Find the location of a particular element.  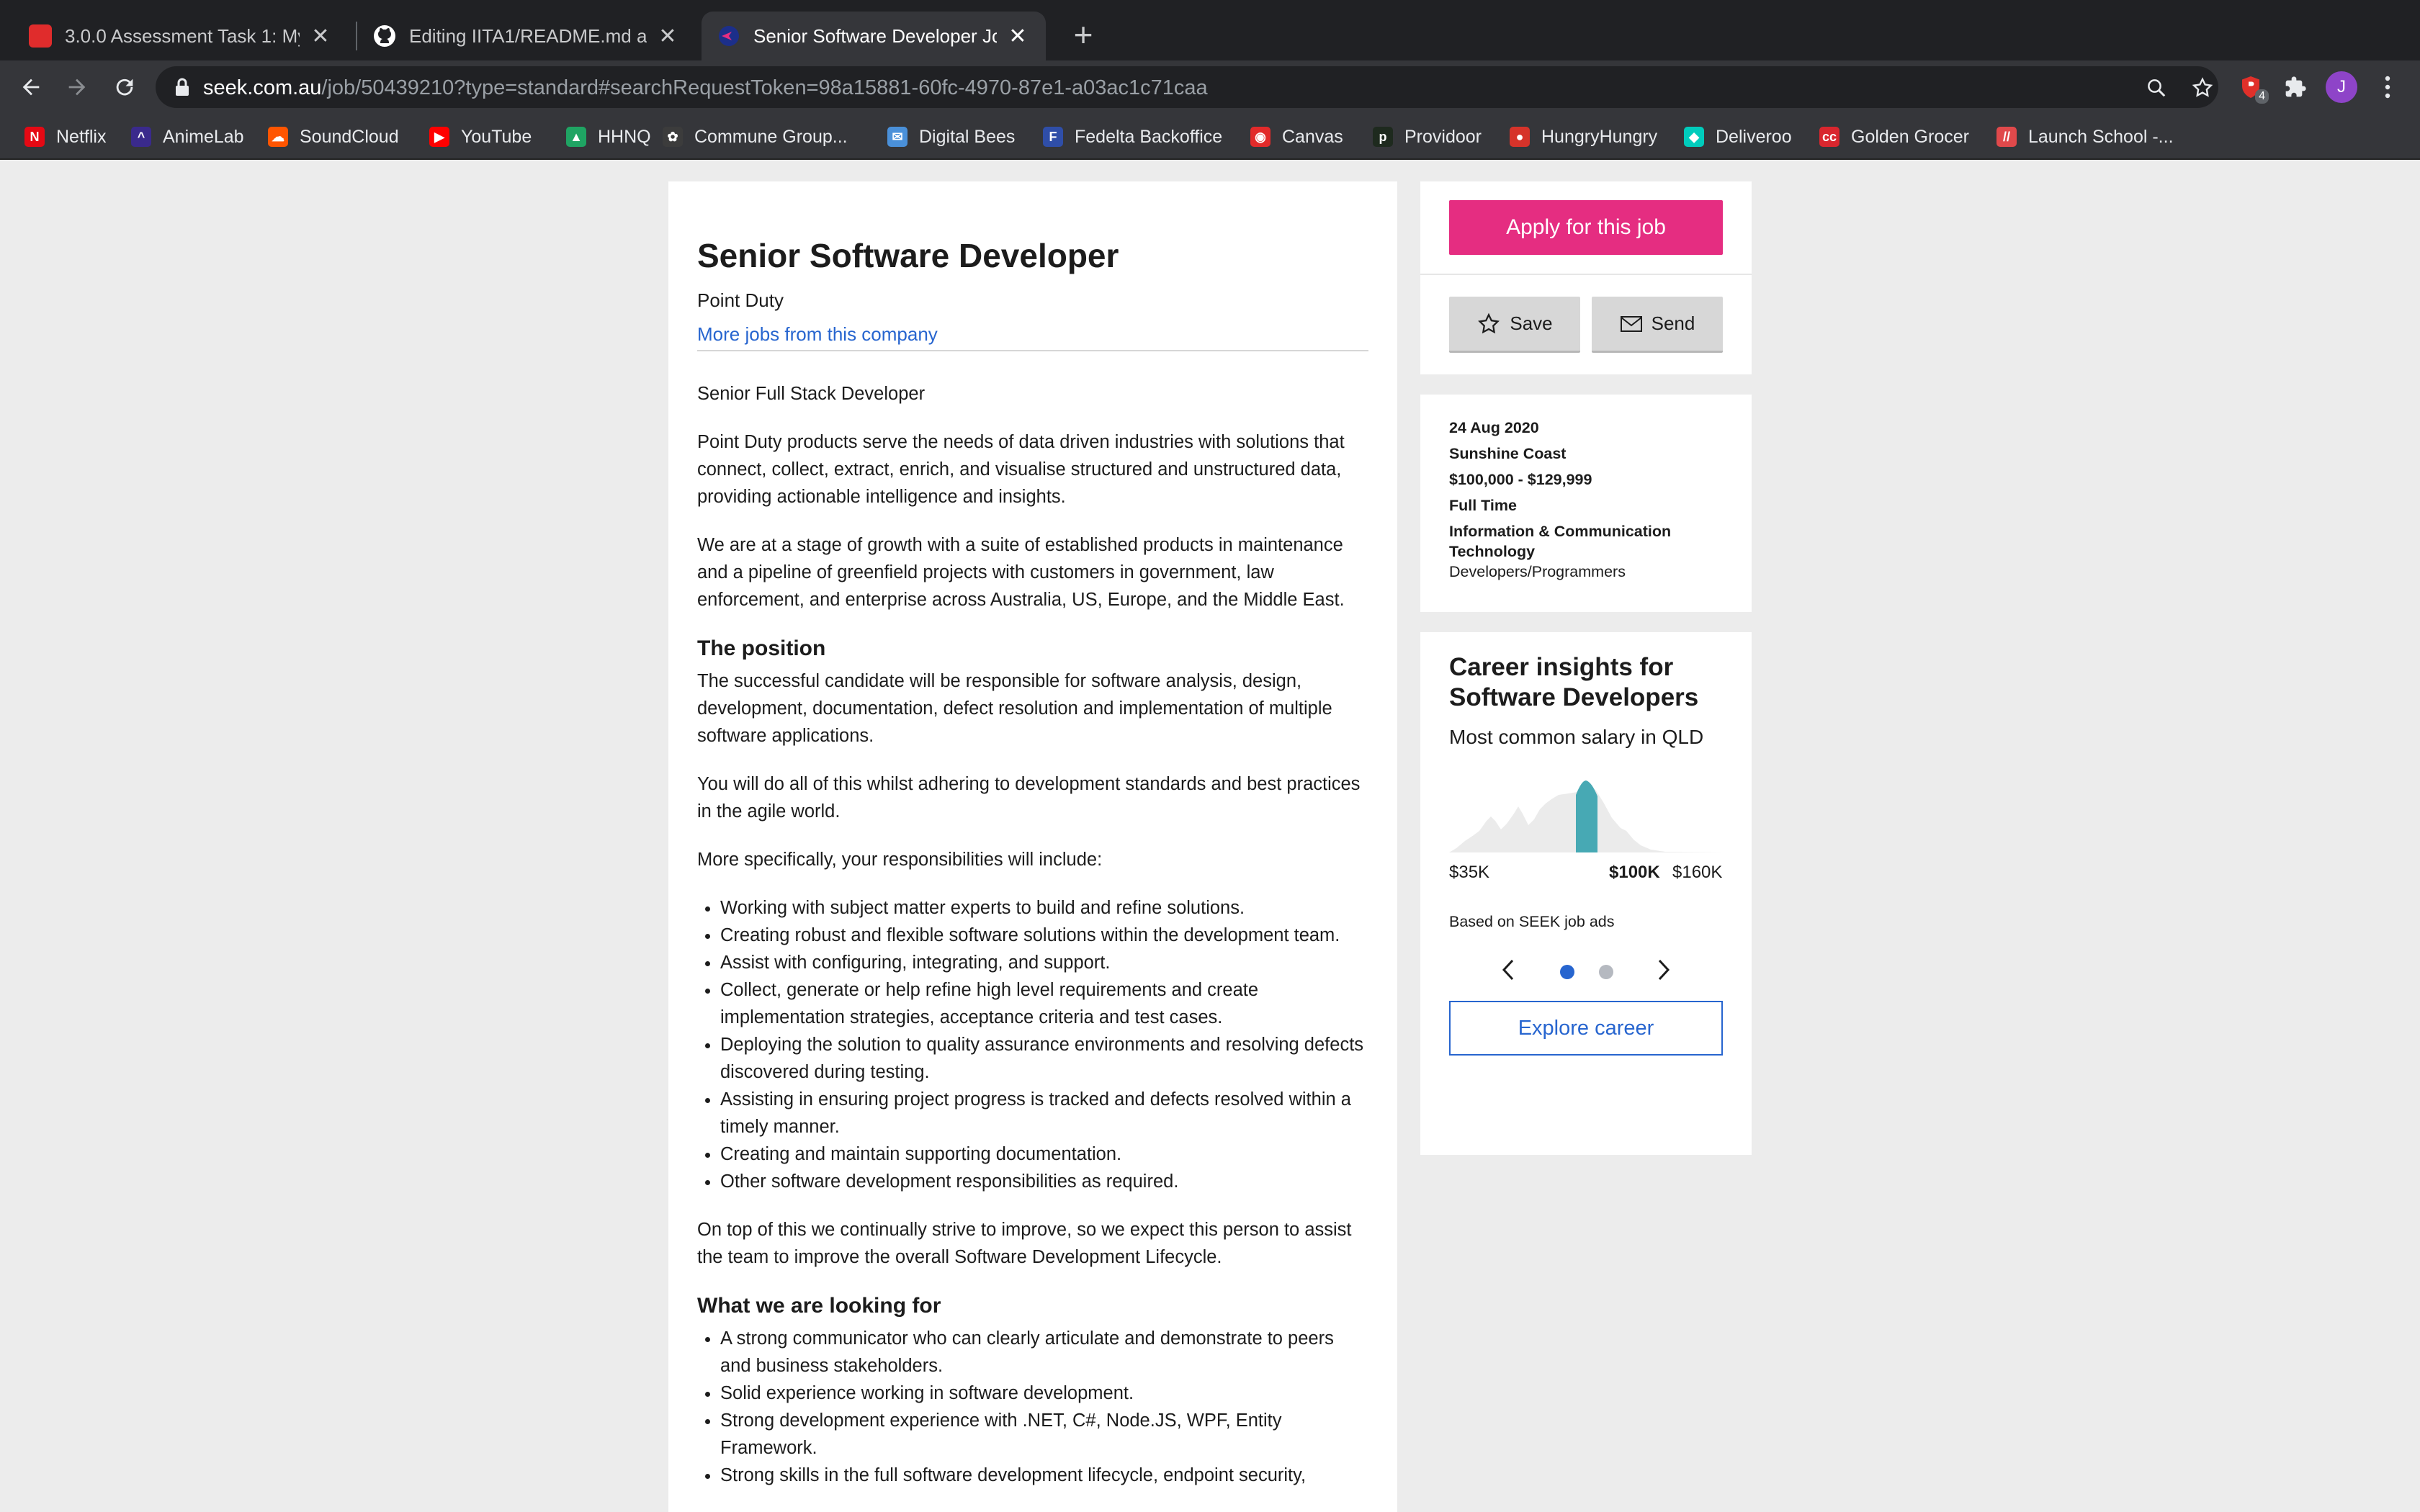

bookmark-soundcloud: ☁ SoundCloud is located at coordinates (333, 137).